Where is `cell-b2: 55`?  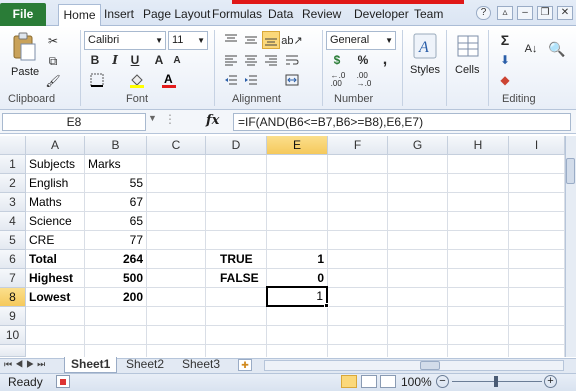
cell-b2: 55 is located at coordinates (115, 183).